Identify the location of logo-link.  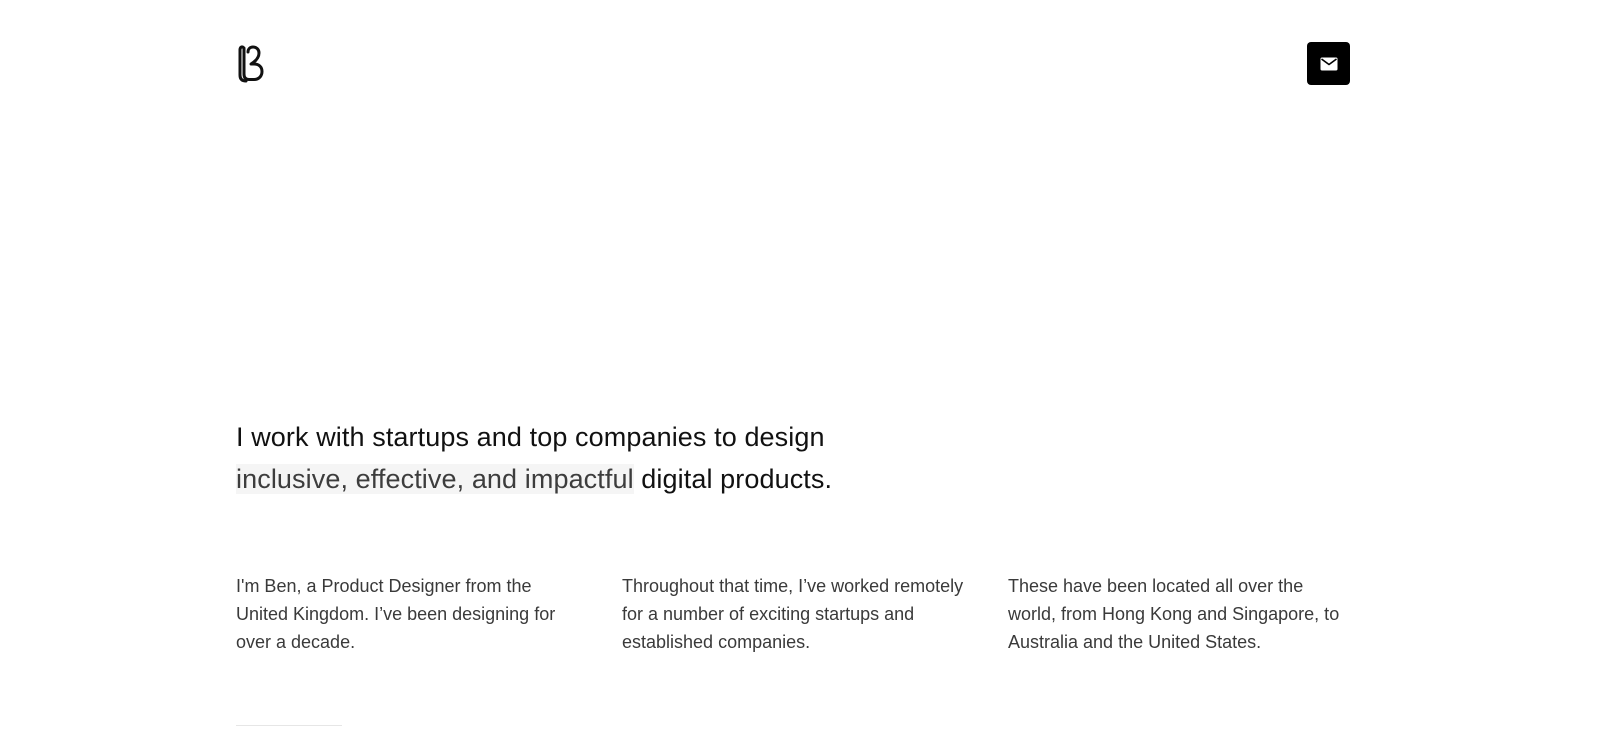
(251, 64).